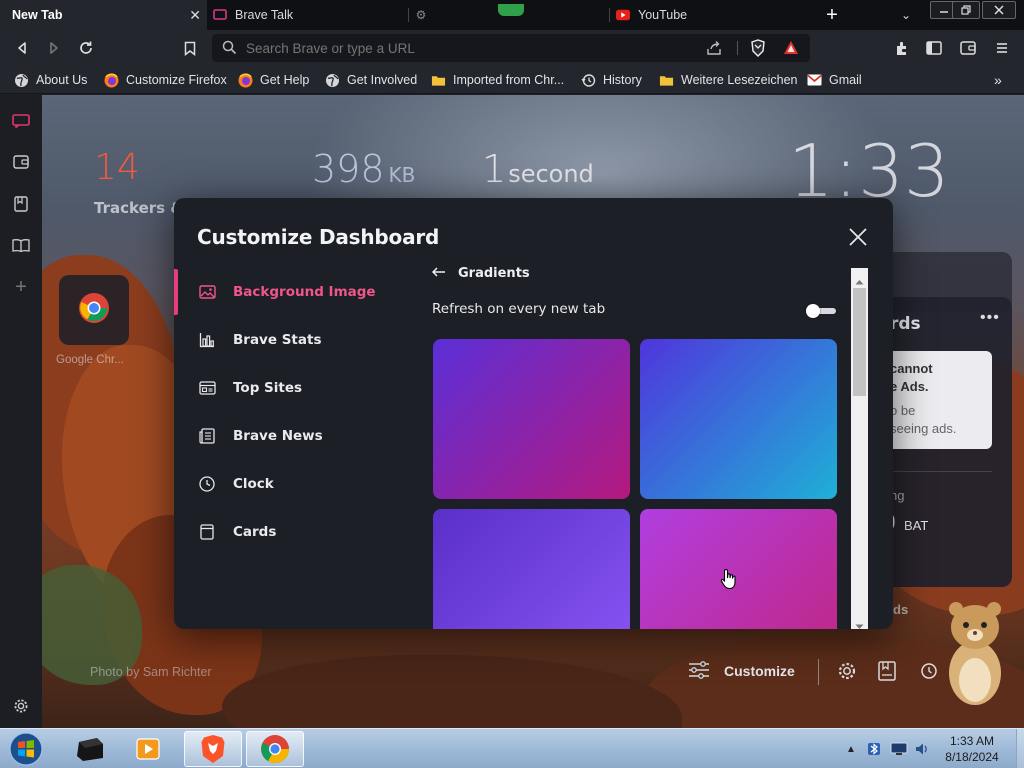  Describe the element at coordinates (903, 410) in the screenshot. I see `rewards-notice-line: o be` at that location.